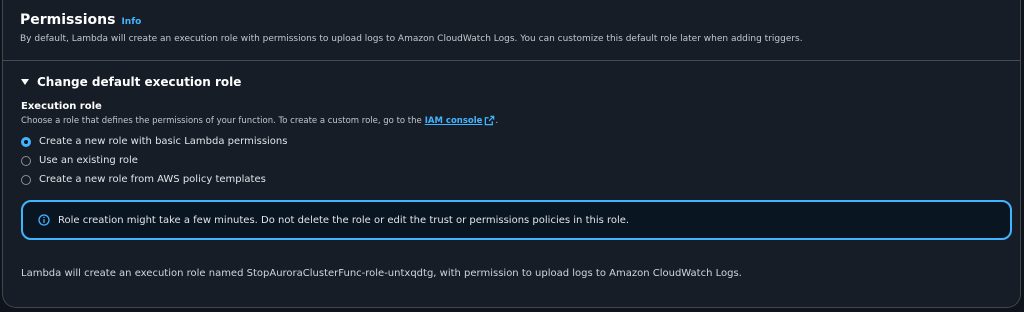 The width and height of the screenshot is (1024, 312). Describe the element at coordinates (454, 121) in the screenshot. I see `iam-console-link: IAM console` at that location.